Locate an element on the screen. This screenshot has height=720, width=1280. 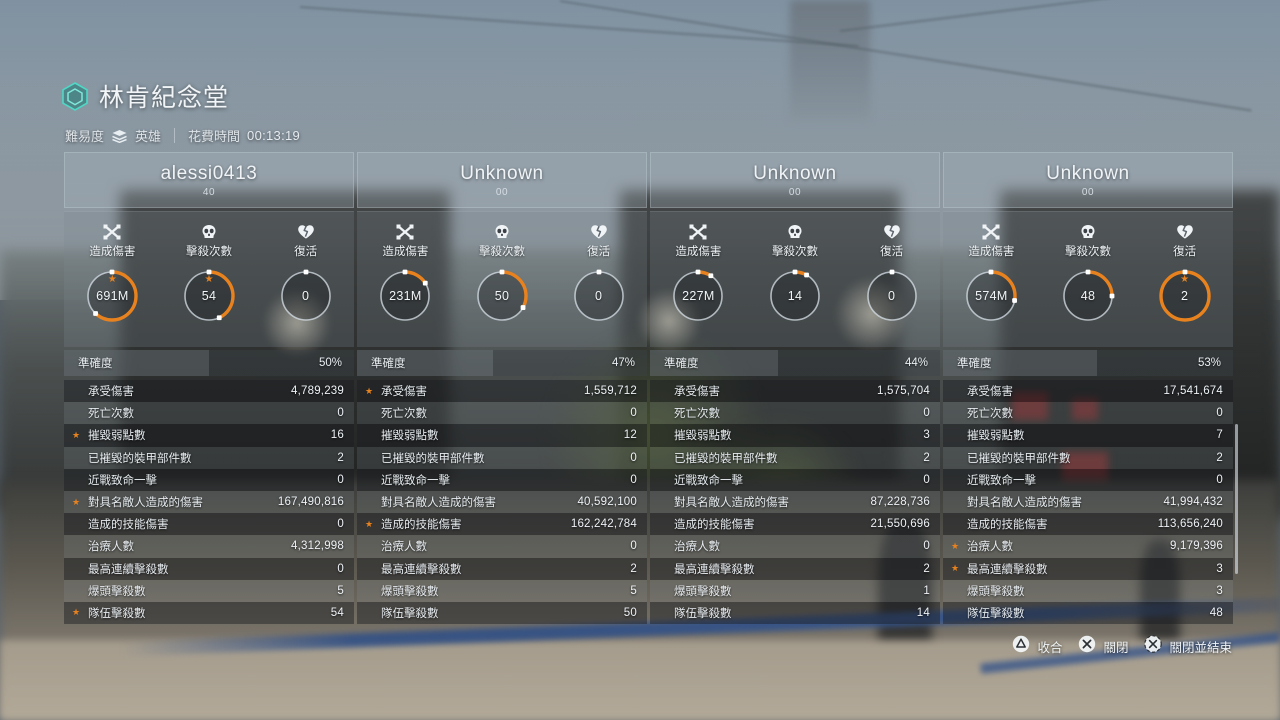
player-gauge-group: 造成傷害 231M 擊殺次數 50 復活 0 is located at coordinates (502, 279).